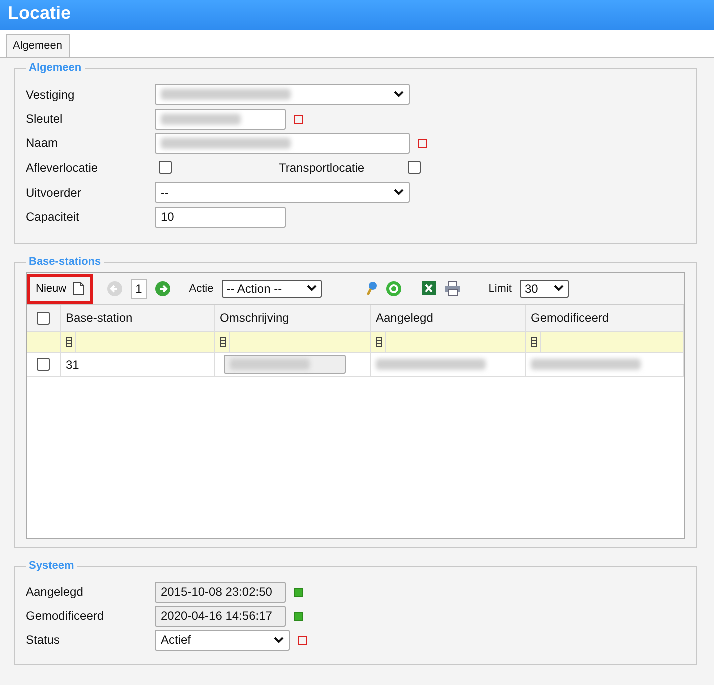 Image resolution: width=714 pixels, height=685 pixels. I want to click on status-select: Actief, so click(222, 640).